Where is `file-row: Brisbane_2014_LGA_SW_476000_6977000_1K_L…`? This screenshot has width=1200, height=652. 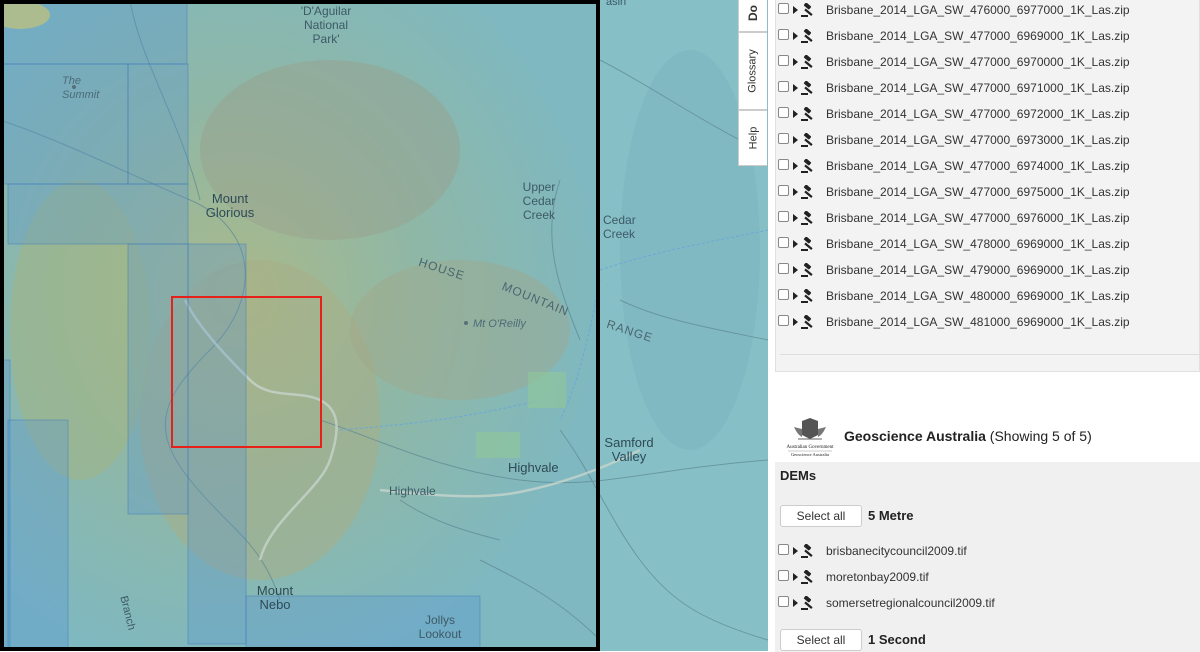
file-row: Brisbane_2014_LGA_SW_476000_6977000_1K_L… is located at coordinates (954, 10).